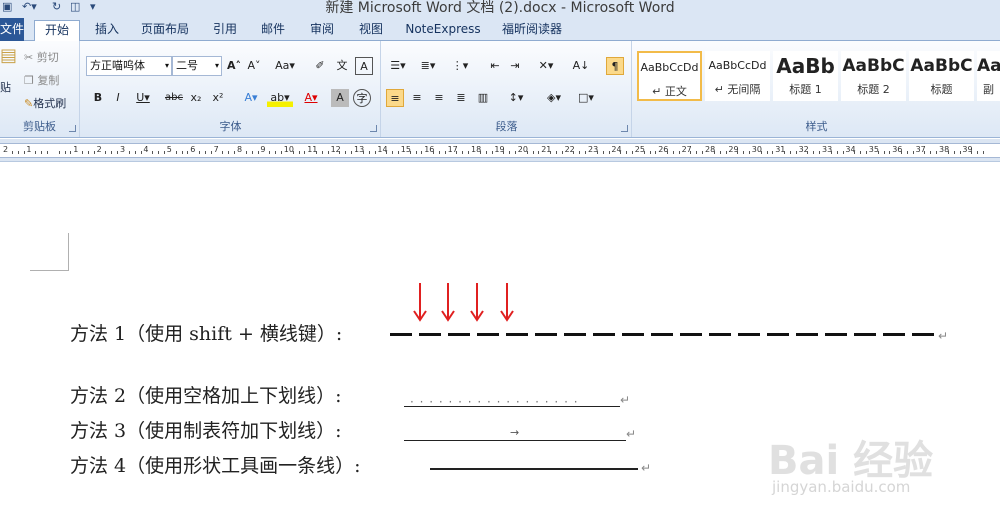 The width and height of the screenshot is (1000, 518). Describe the element at coordinates (322, 30) in the screenshot. I see `tab-review: 审阅` at that location.